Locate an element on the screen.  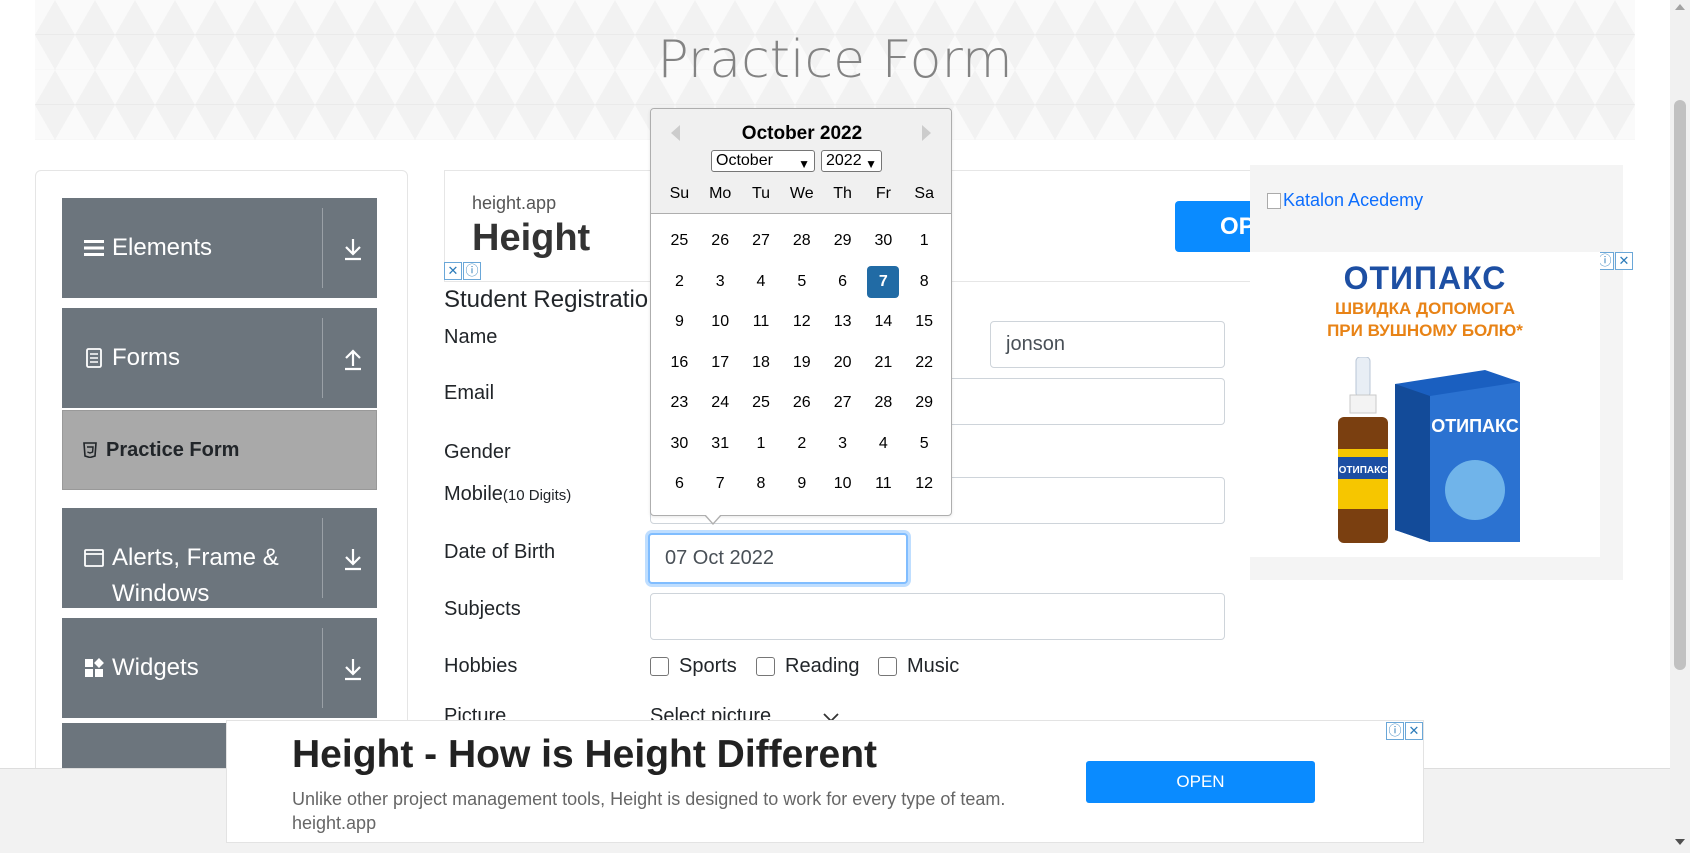
pack-label: ОТИПАКС is located at coordinates (1475, 426).